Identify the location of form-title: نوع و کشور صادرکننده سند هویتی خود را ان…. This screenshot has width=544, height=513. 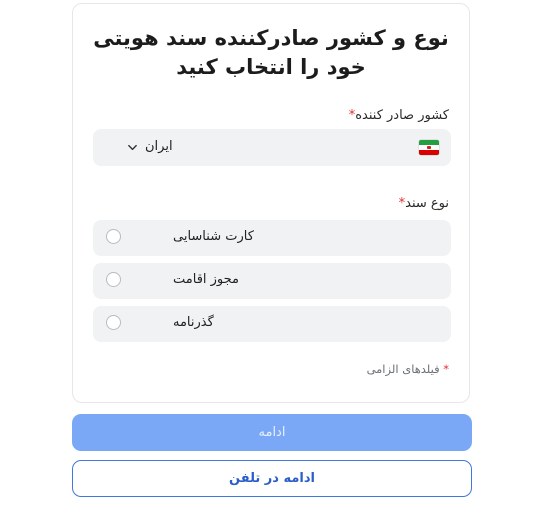
(271, 52).